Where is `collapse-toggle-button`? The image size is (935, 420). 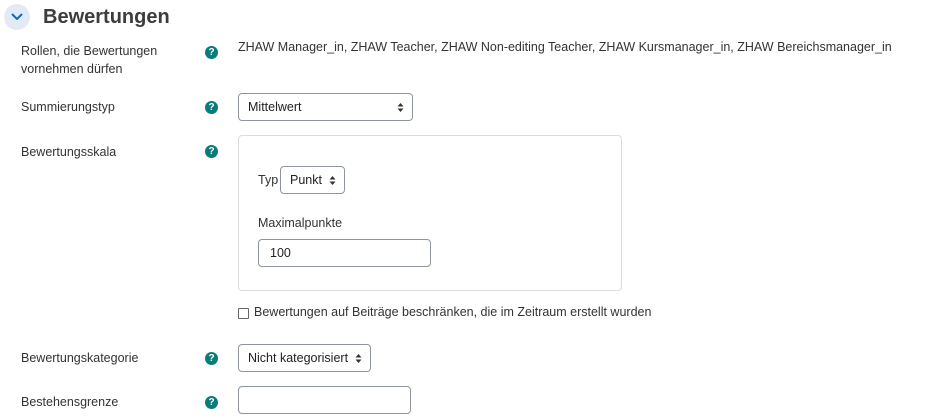
collapse-toggle-button is located at coordinates (17, 17).